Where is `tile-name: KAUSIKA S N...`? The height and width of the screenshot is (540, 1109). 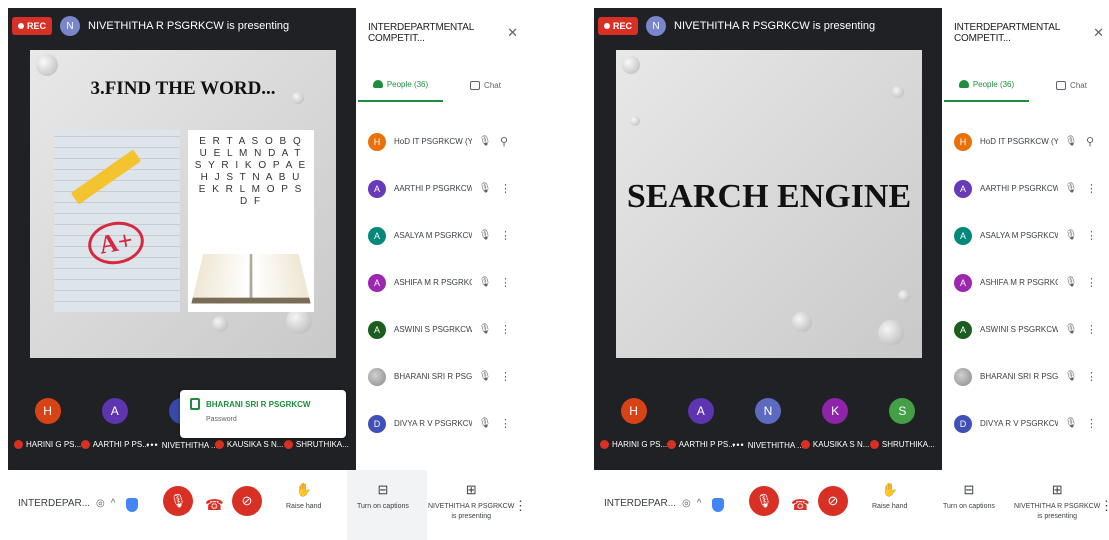
tile-name: KAUSIKA S N... is located at coordinates (841, 444).